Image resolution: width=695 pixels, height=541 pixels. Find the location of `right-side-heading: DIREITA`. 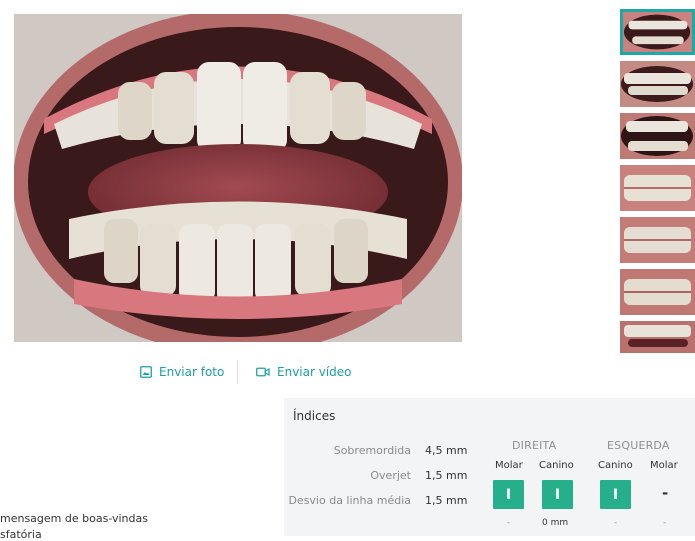

right-side-heading: DIREITA is located at coordinates (534, 445).